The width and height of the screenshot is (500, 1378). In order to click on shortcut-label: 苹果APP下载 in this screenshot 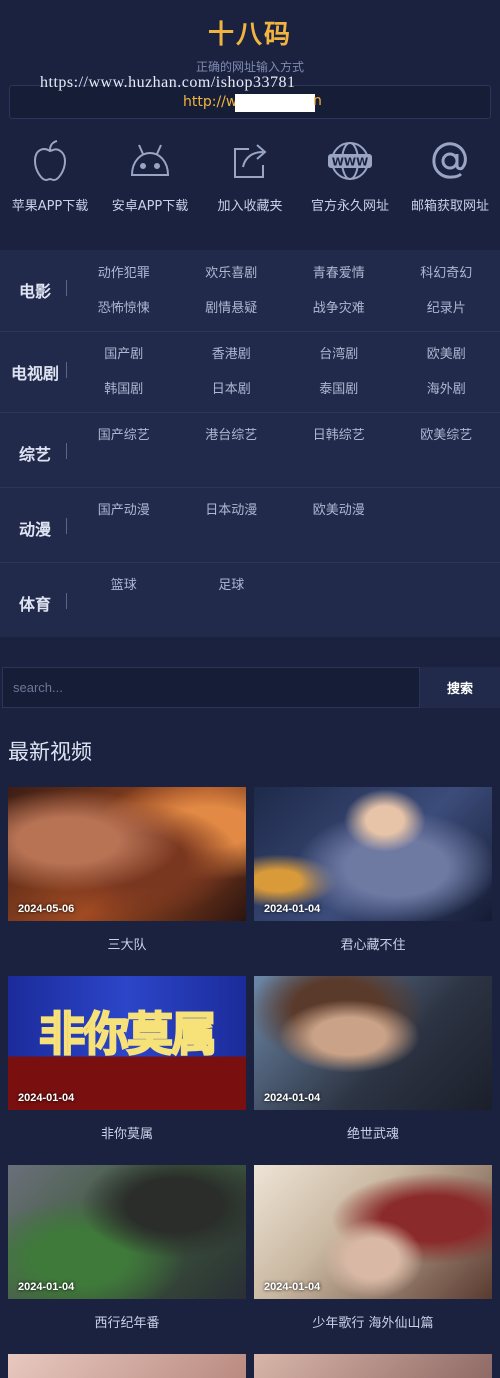, I will do `click(50, 206)`.